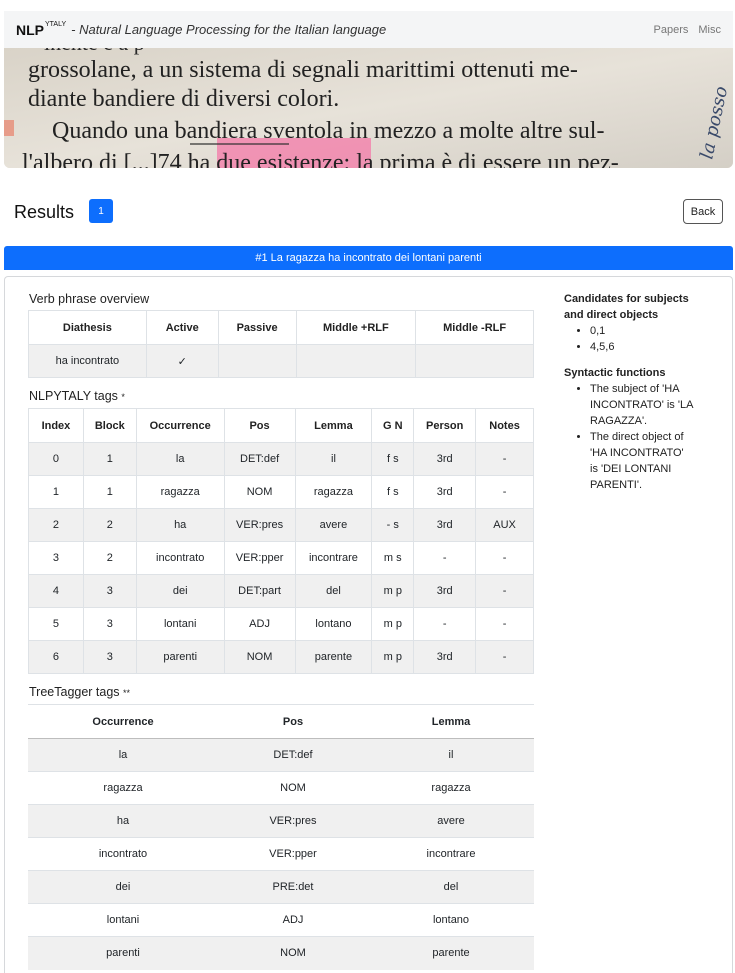 This screenshot has height=973, width=735. Describe the element at coordinates (281, 755) in the screenshot. I see `table-row: la DET:def il` at that location.